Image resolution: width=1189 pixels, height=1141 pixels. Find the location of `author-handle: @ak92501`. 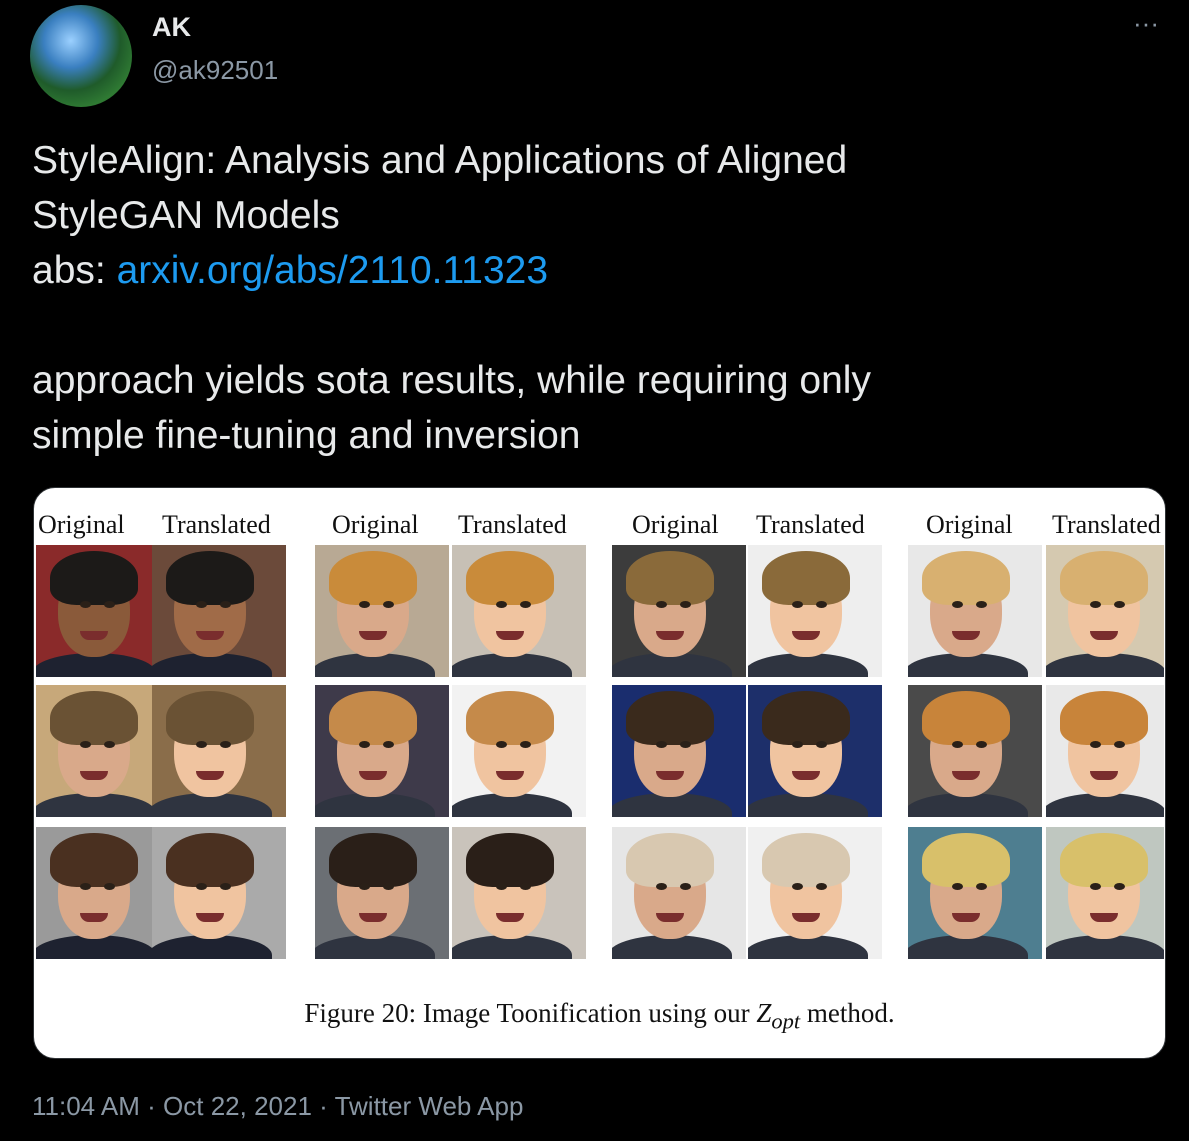

author-handle: @ak92501 is located at coordinates (215, 70).